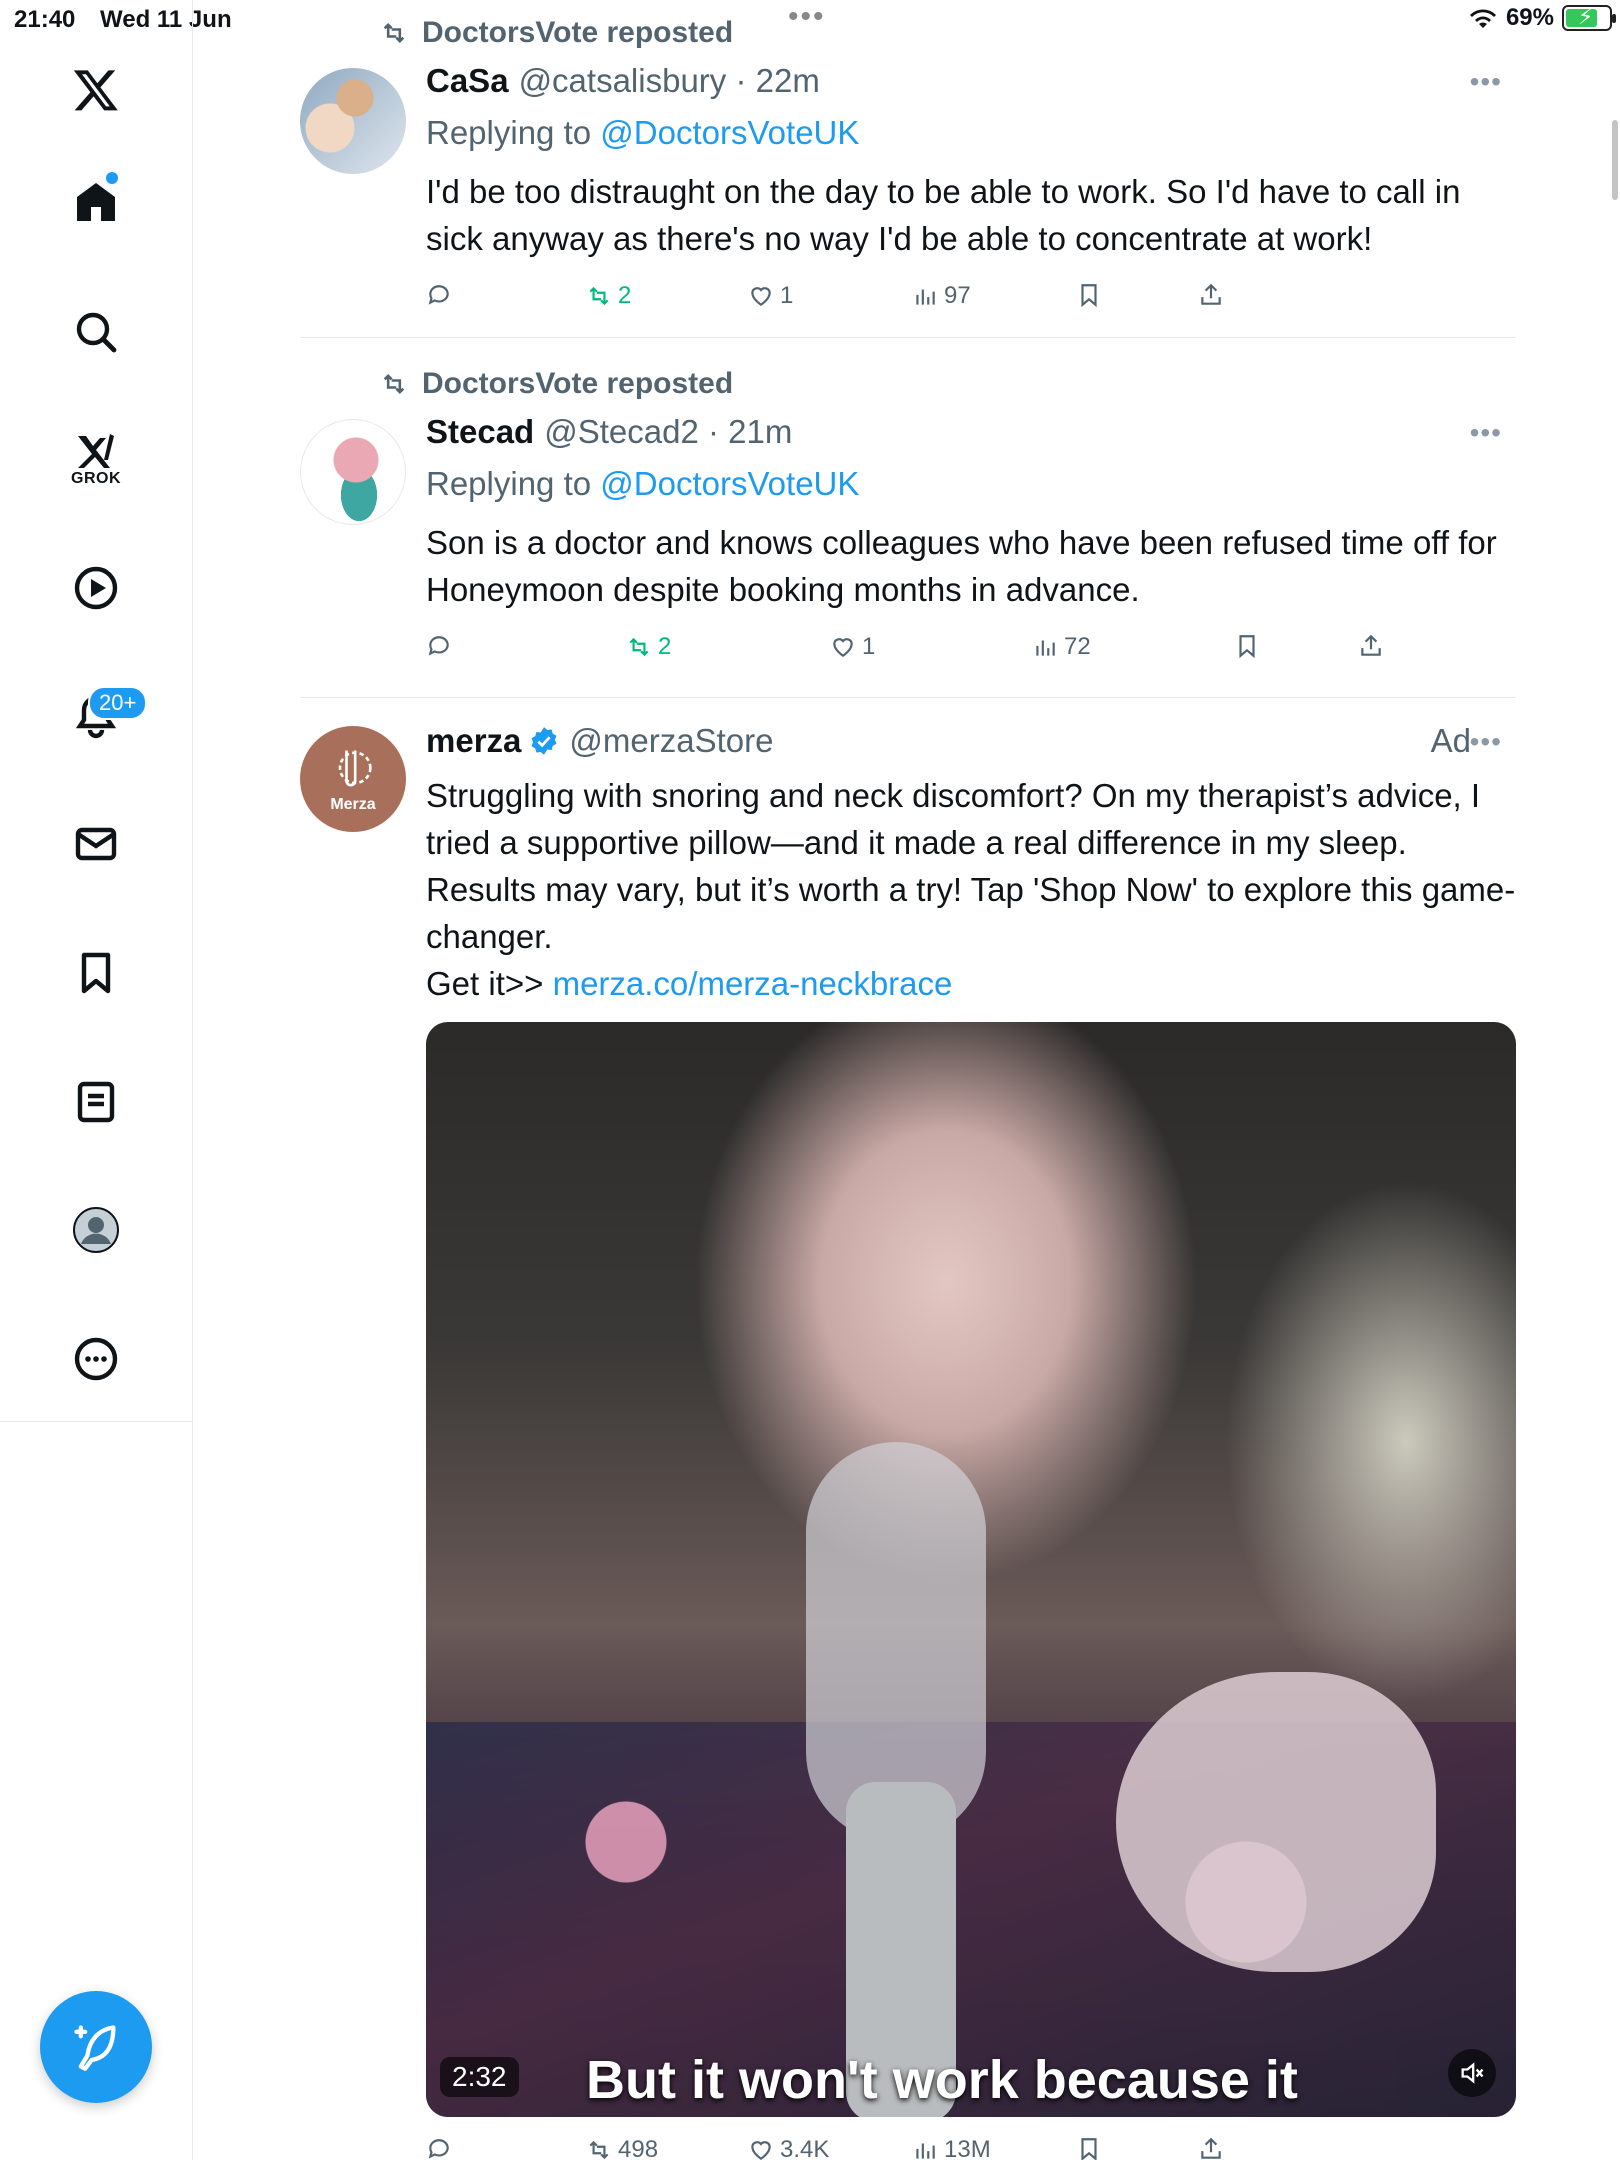 Image resolution: width=1620 pixels, height=2160 pixels. Describe the element at coordinates (355, 768) in the screenshot. I see `merza-logo-icon` at that location.